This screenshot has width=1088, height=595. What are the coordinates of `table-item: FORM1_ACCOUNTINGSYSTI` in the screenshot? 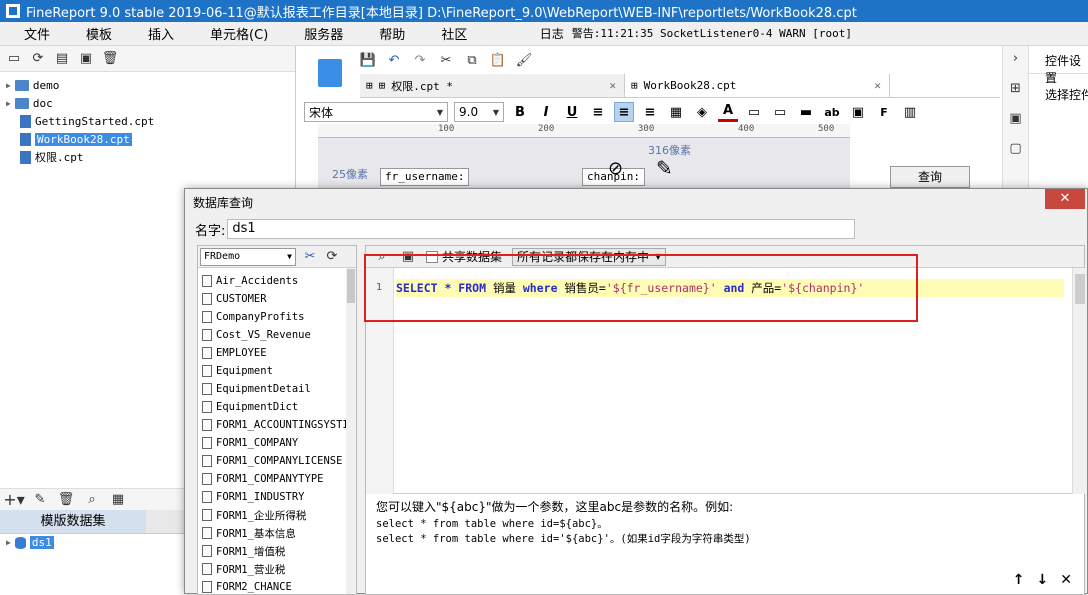 It's located at (274, 425).